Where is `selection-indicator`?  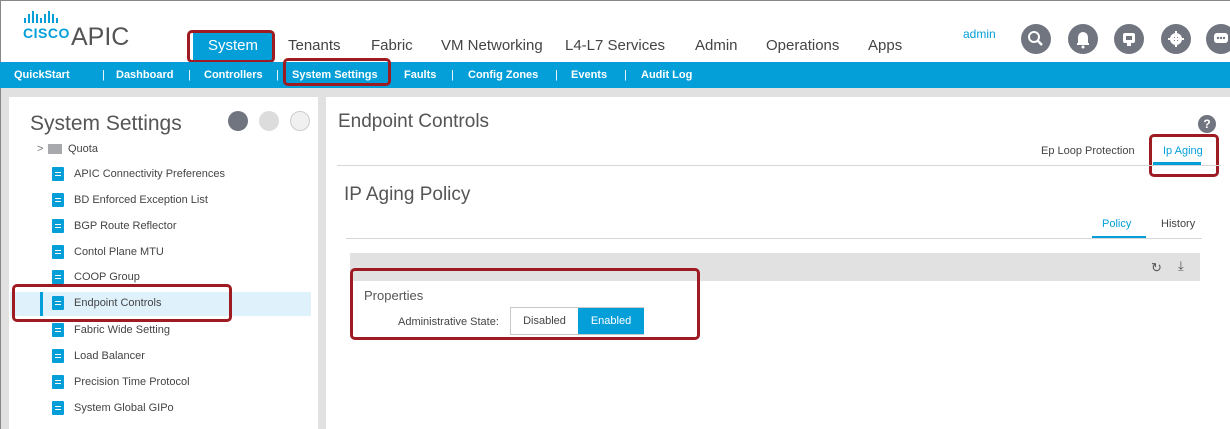
selection-indicator is located at coordinates (41, 304).